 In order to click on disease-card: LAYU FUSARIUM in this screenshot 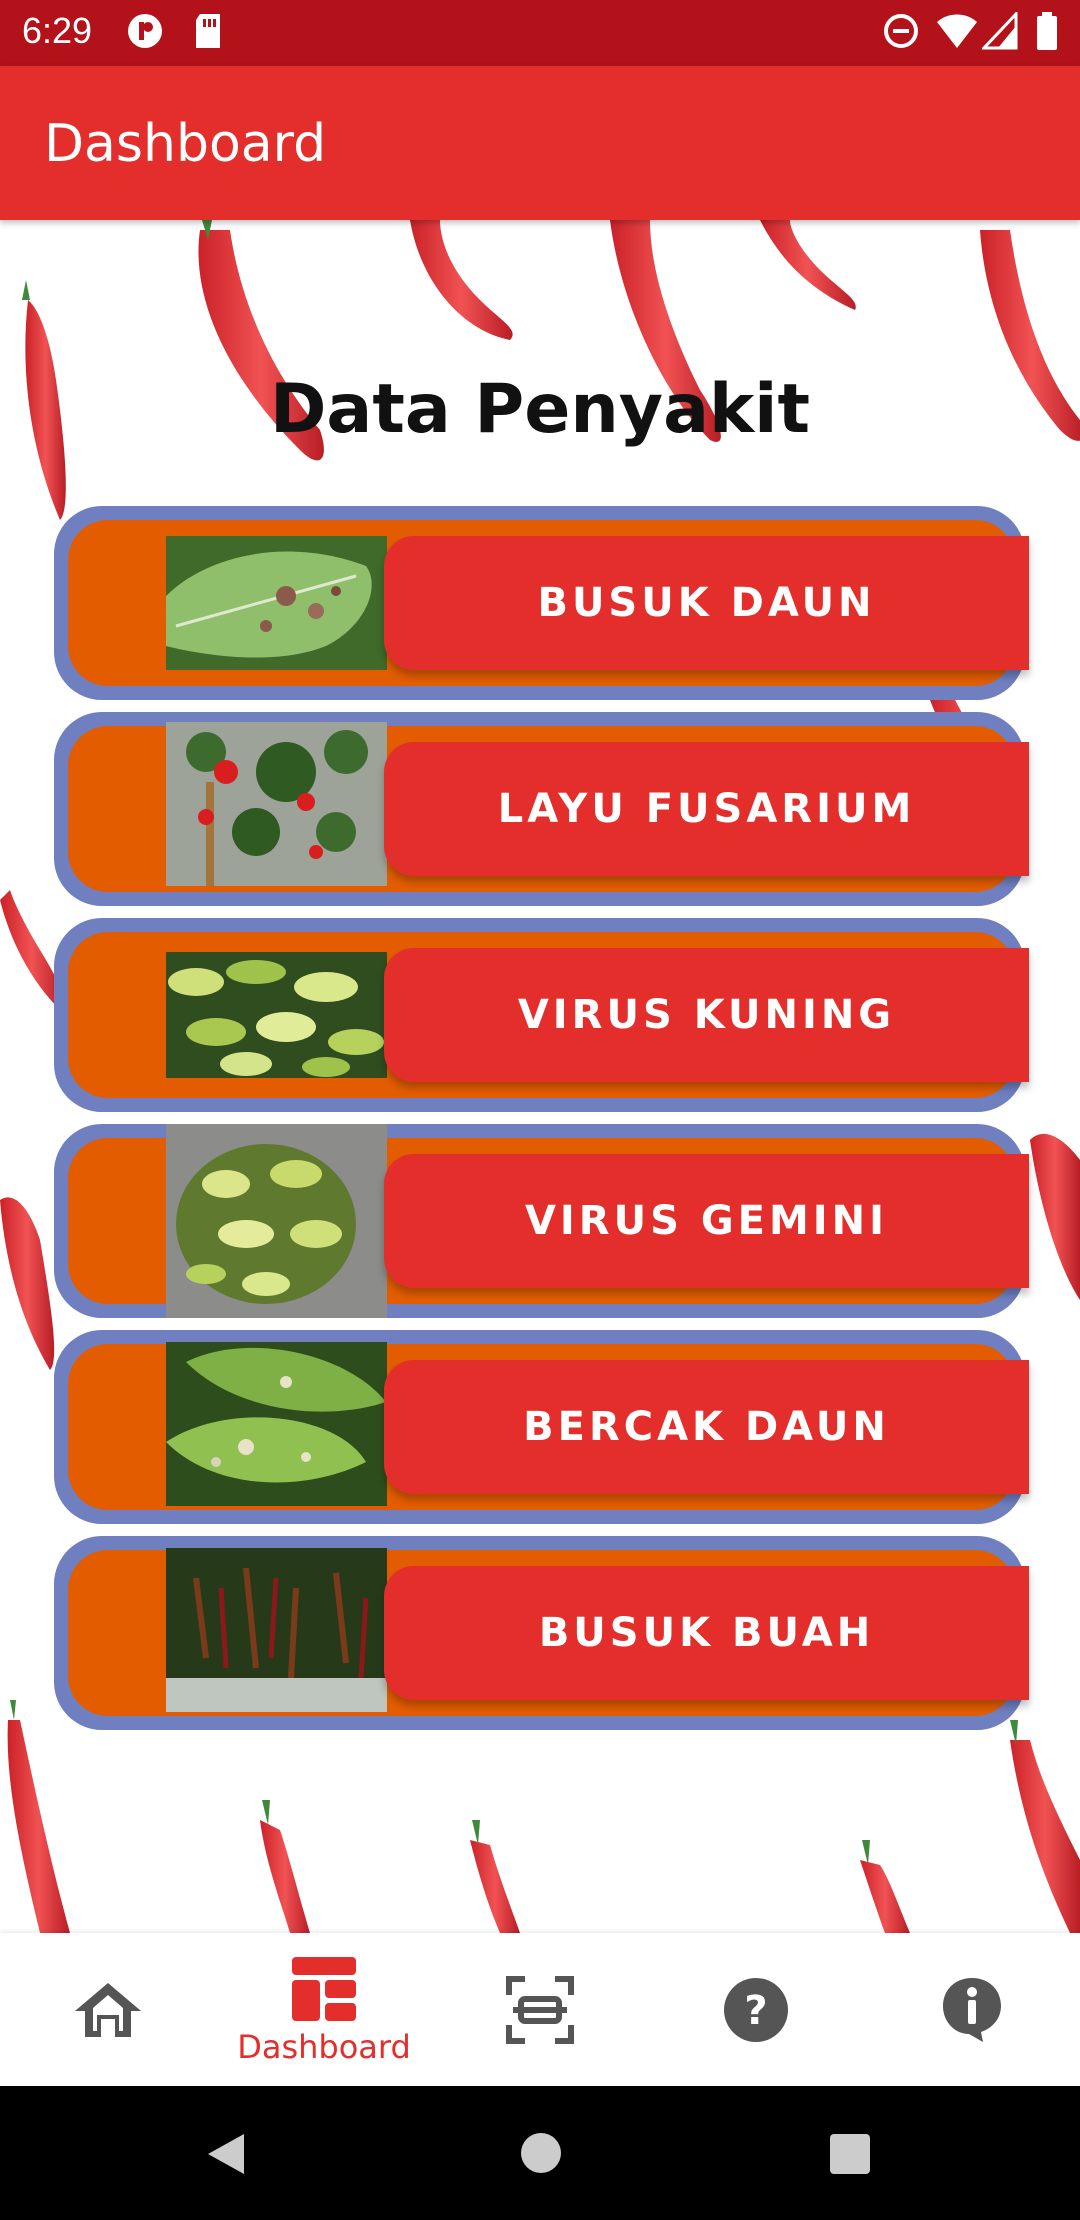, I will do `click(541, 809)`.